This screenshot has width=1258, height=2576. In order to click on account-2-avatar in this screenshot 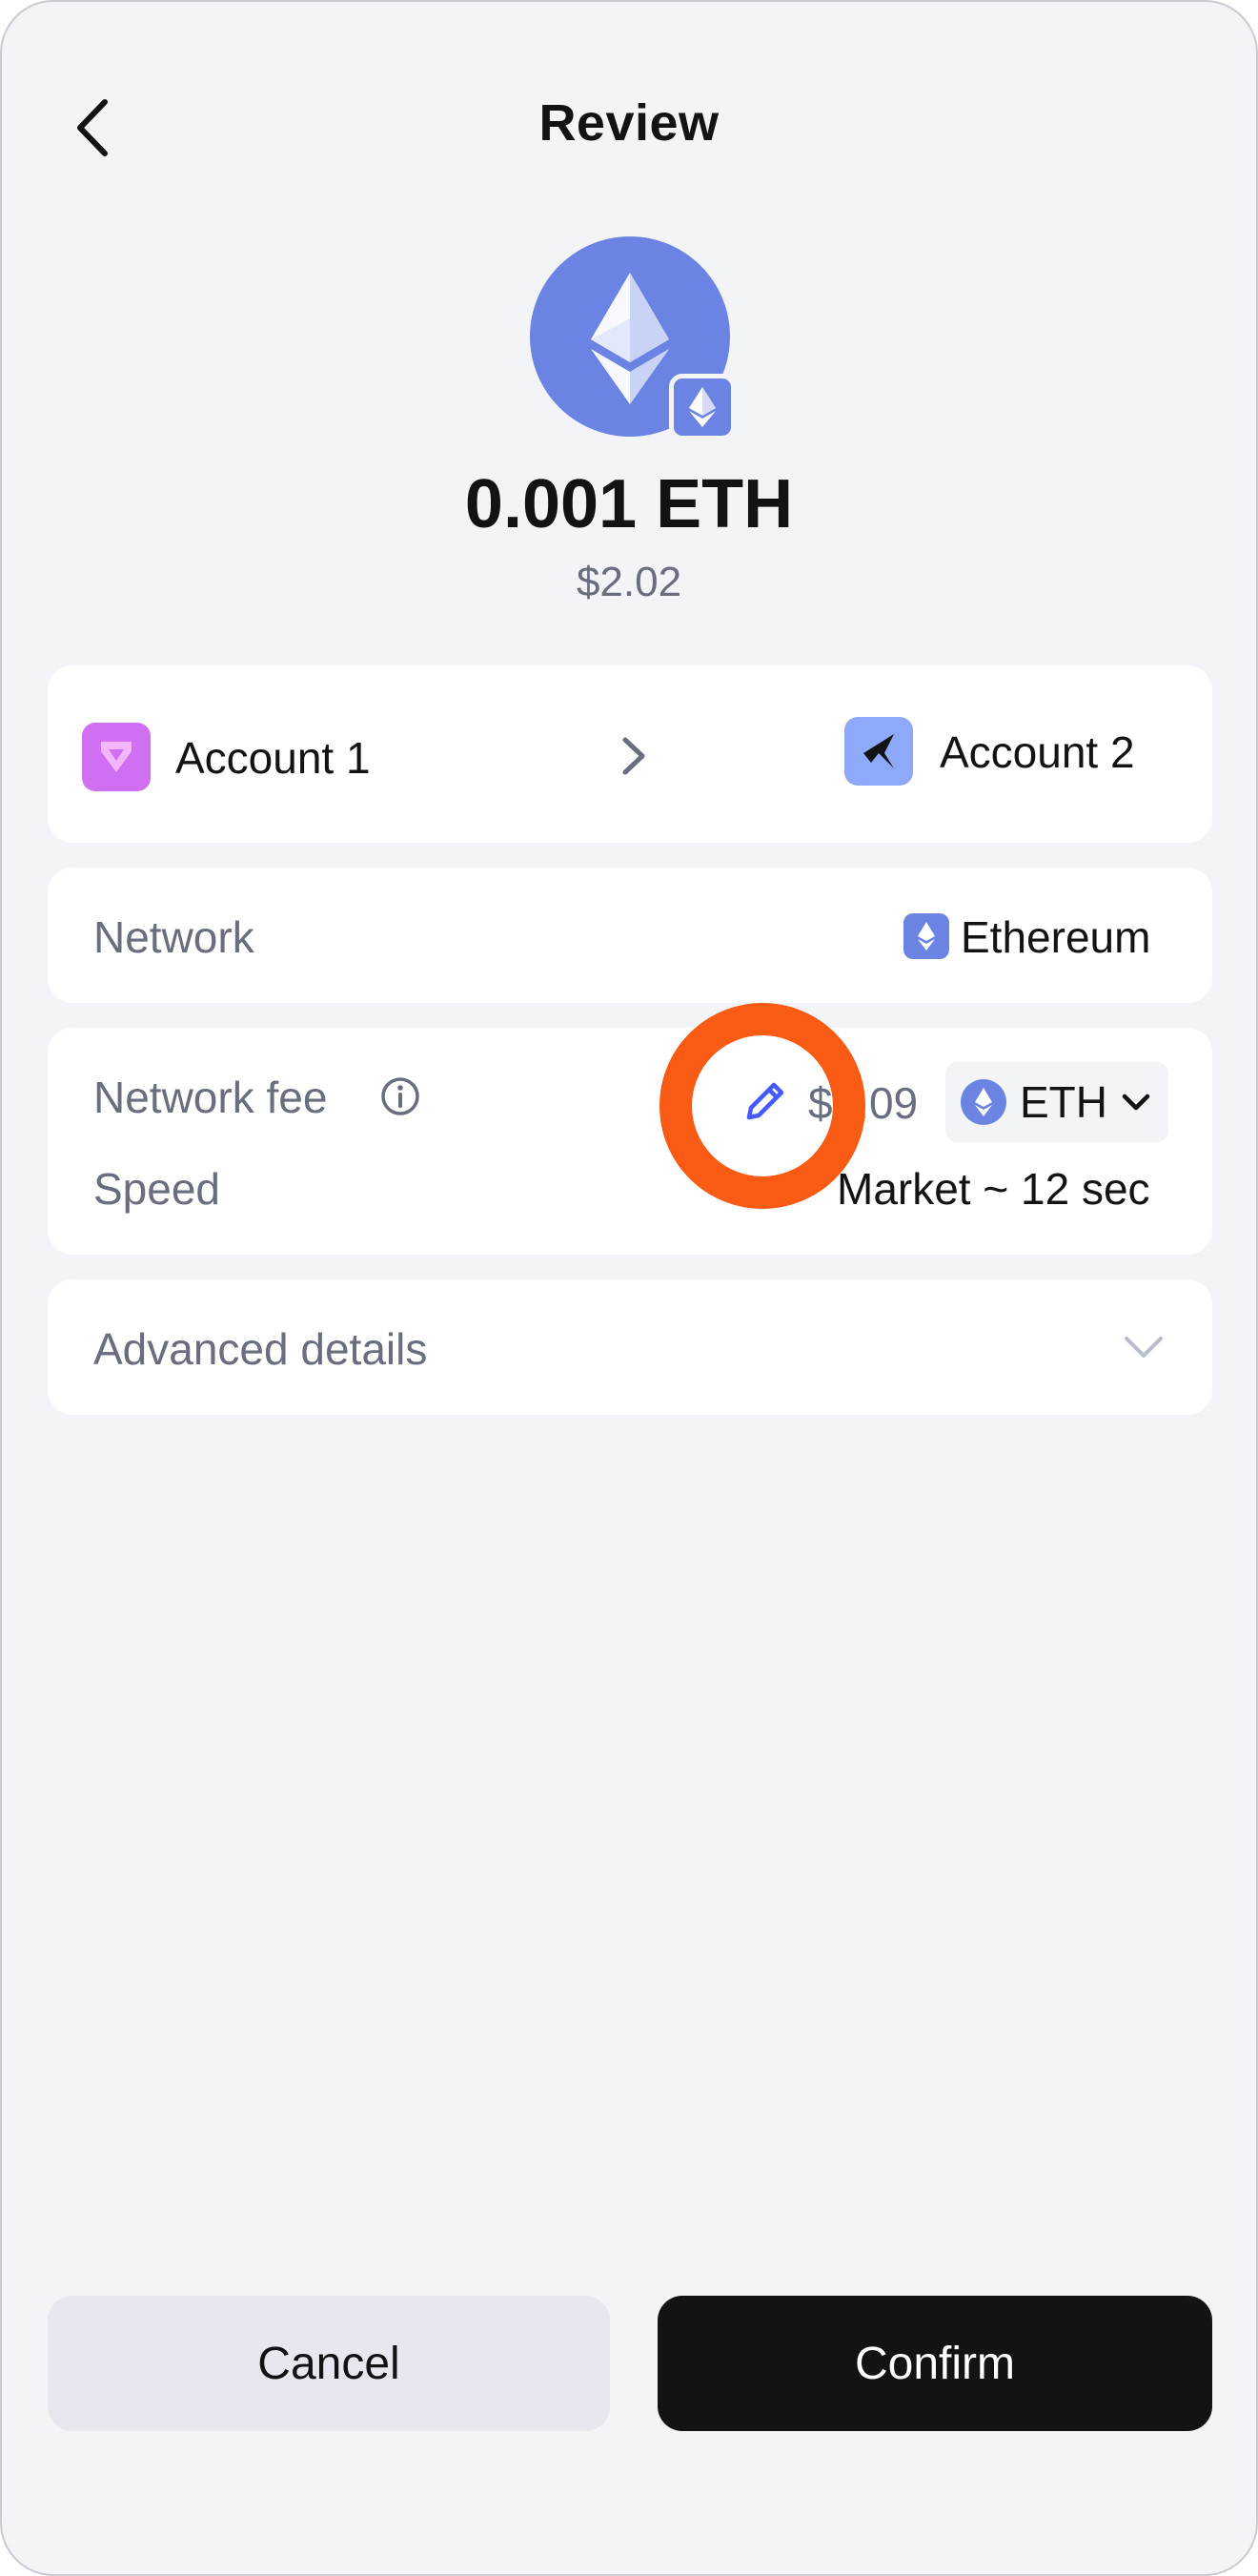, I will do `click(878, 751)`.